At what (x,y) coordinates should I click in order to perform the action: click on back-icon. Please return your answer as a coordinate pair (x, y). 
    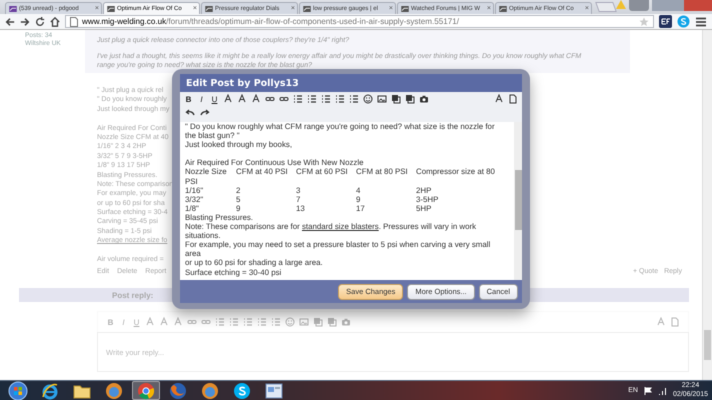
    Looking at the image, I should click on (10, 21).